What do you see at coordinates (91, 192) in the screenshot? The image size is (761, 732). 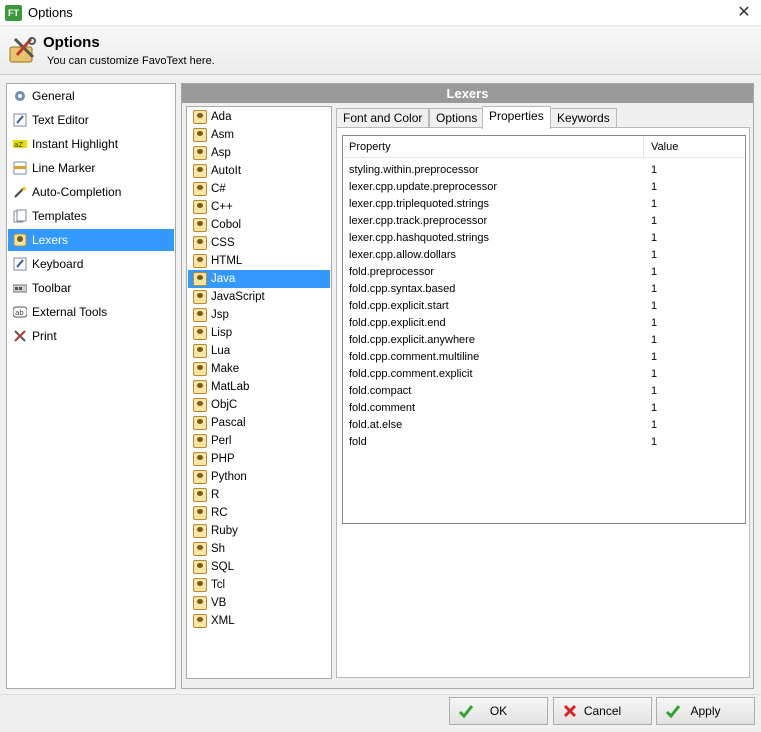 I see `nav-item-auto-completion: Auto-Completion` at bounding box center [91, 192].